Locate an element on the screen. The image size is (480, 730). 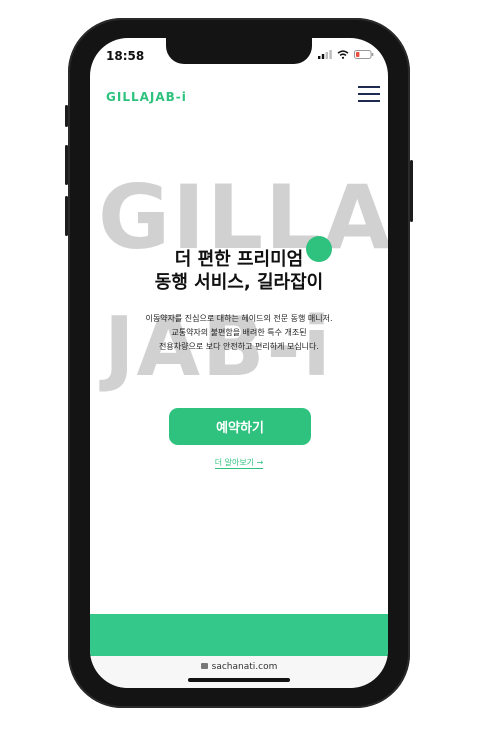
signal-icon is located at coordinates (325, 54).